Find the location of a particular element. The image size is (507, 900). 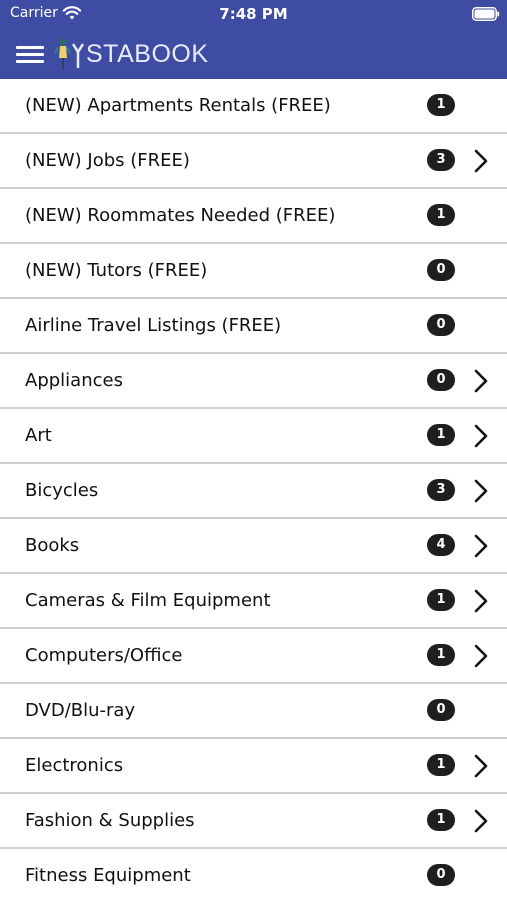

category-label: (NEW) Tutors (FREE) is located at coordinates (116, 270).